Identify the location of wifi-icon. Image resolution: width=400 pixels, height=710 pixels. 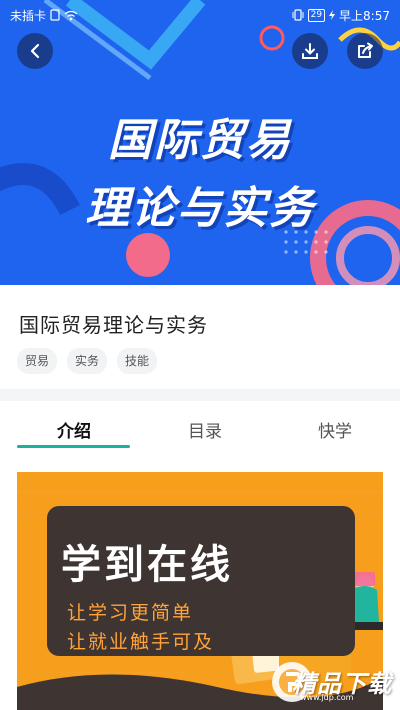
(71, 15).